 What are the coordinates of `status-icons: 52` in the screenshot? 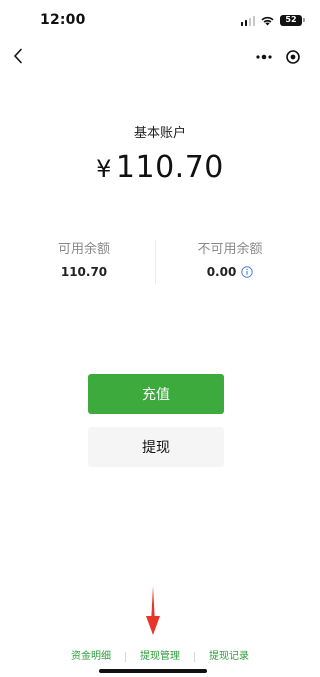 It's located at (272, 20).